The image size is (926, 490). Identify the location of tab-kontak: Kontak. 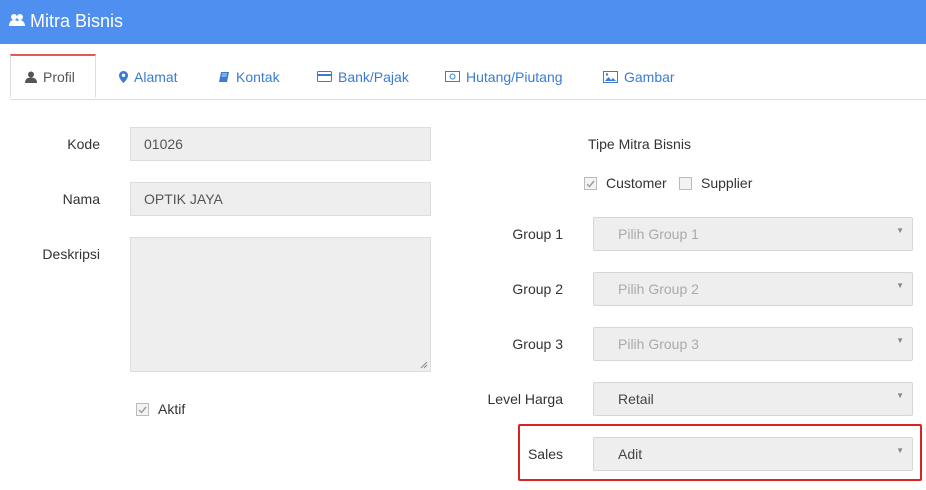
(249, 76).